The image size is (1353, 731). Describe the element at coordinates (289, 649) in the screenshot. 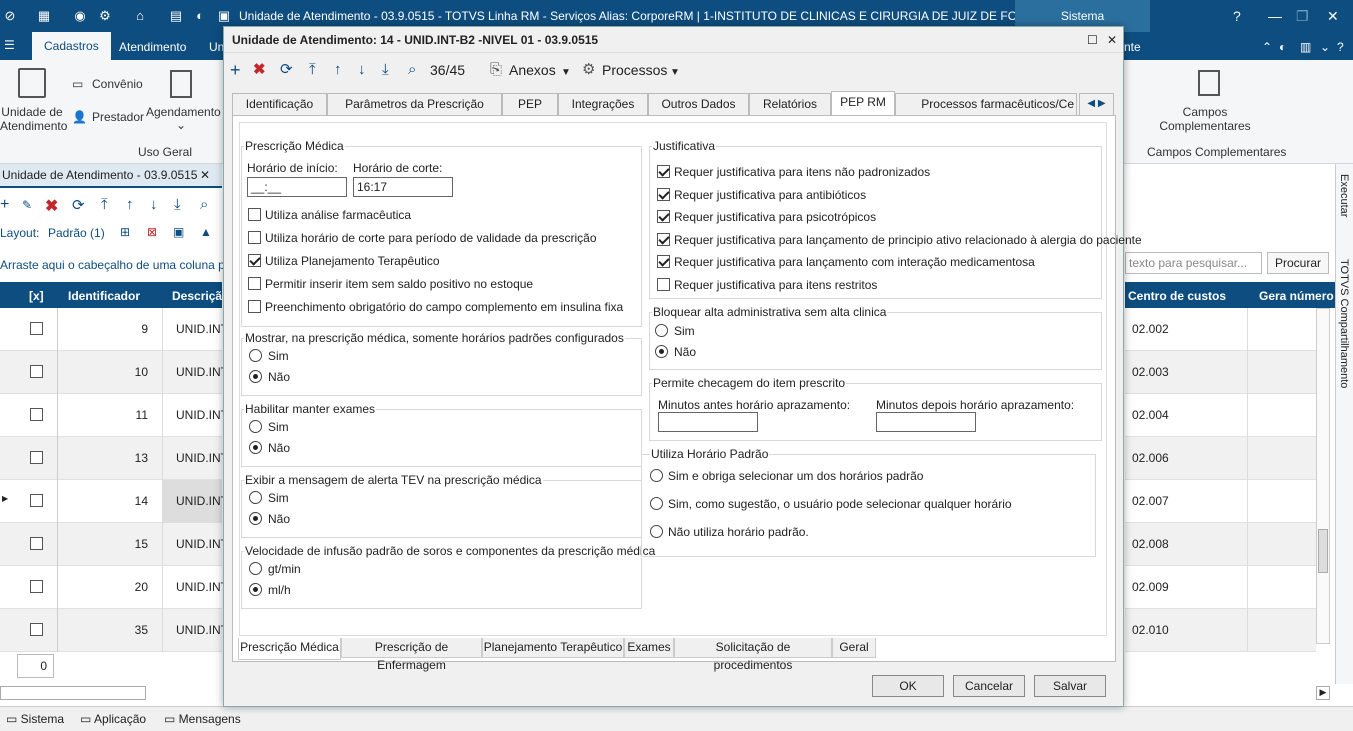

I see `subtab-prescricao-medica: Prescrição Médica` at that location.